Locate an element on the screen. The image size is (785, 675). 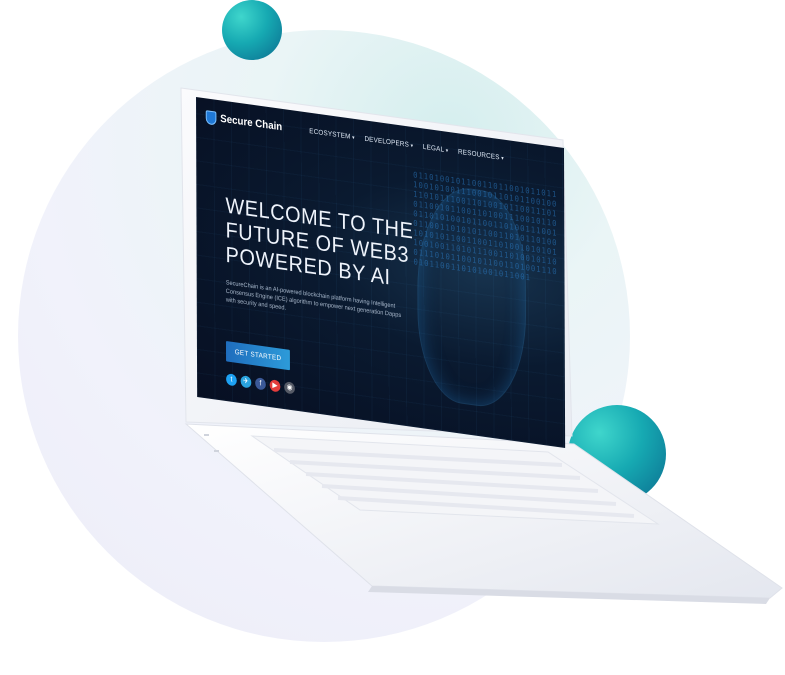
nav-item-ecosystem: ECOSYSTEM is located at coordinates (331, 134).